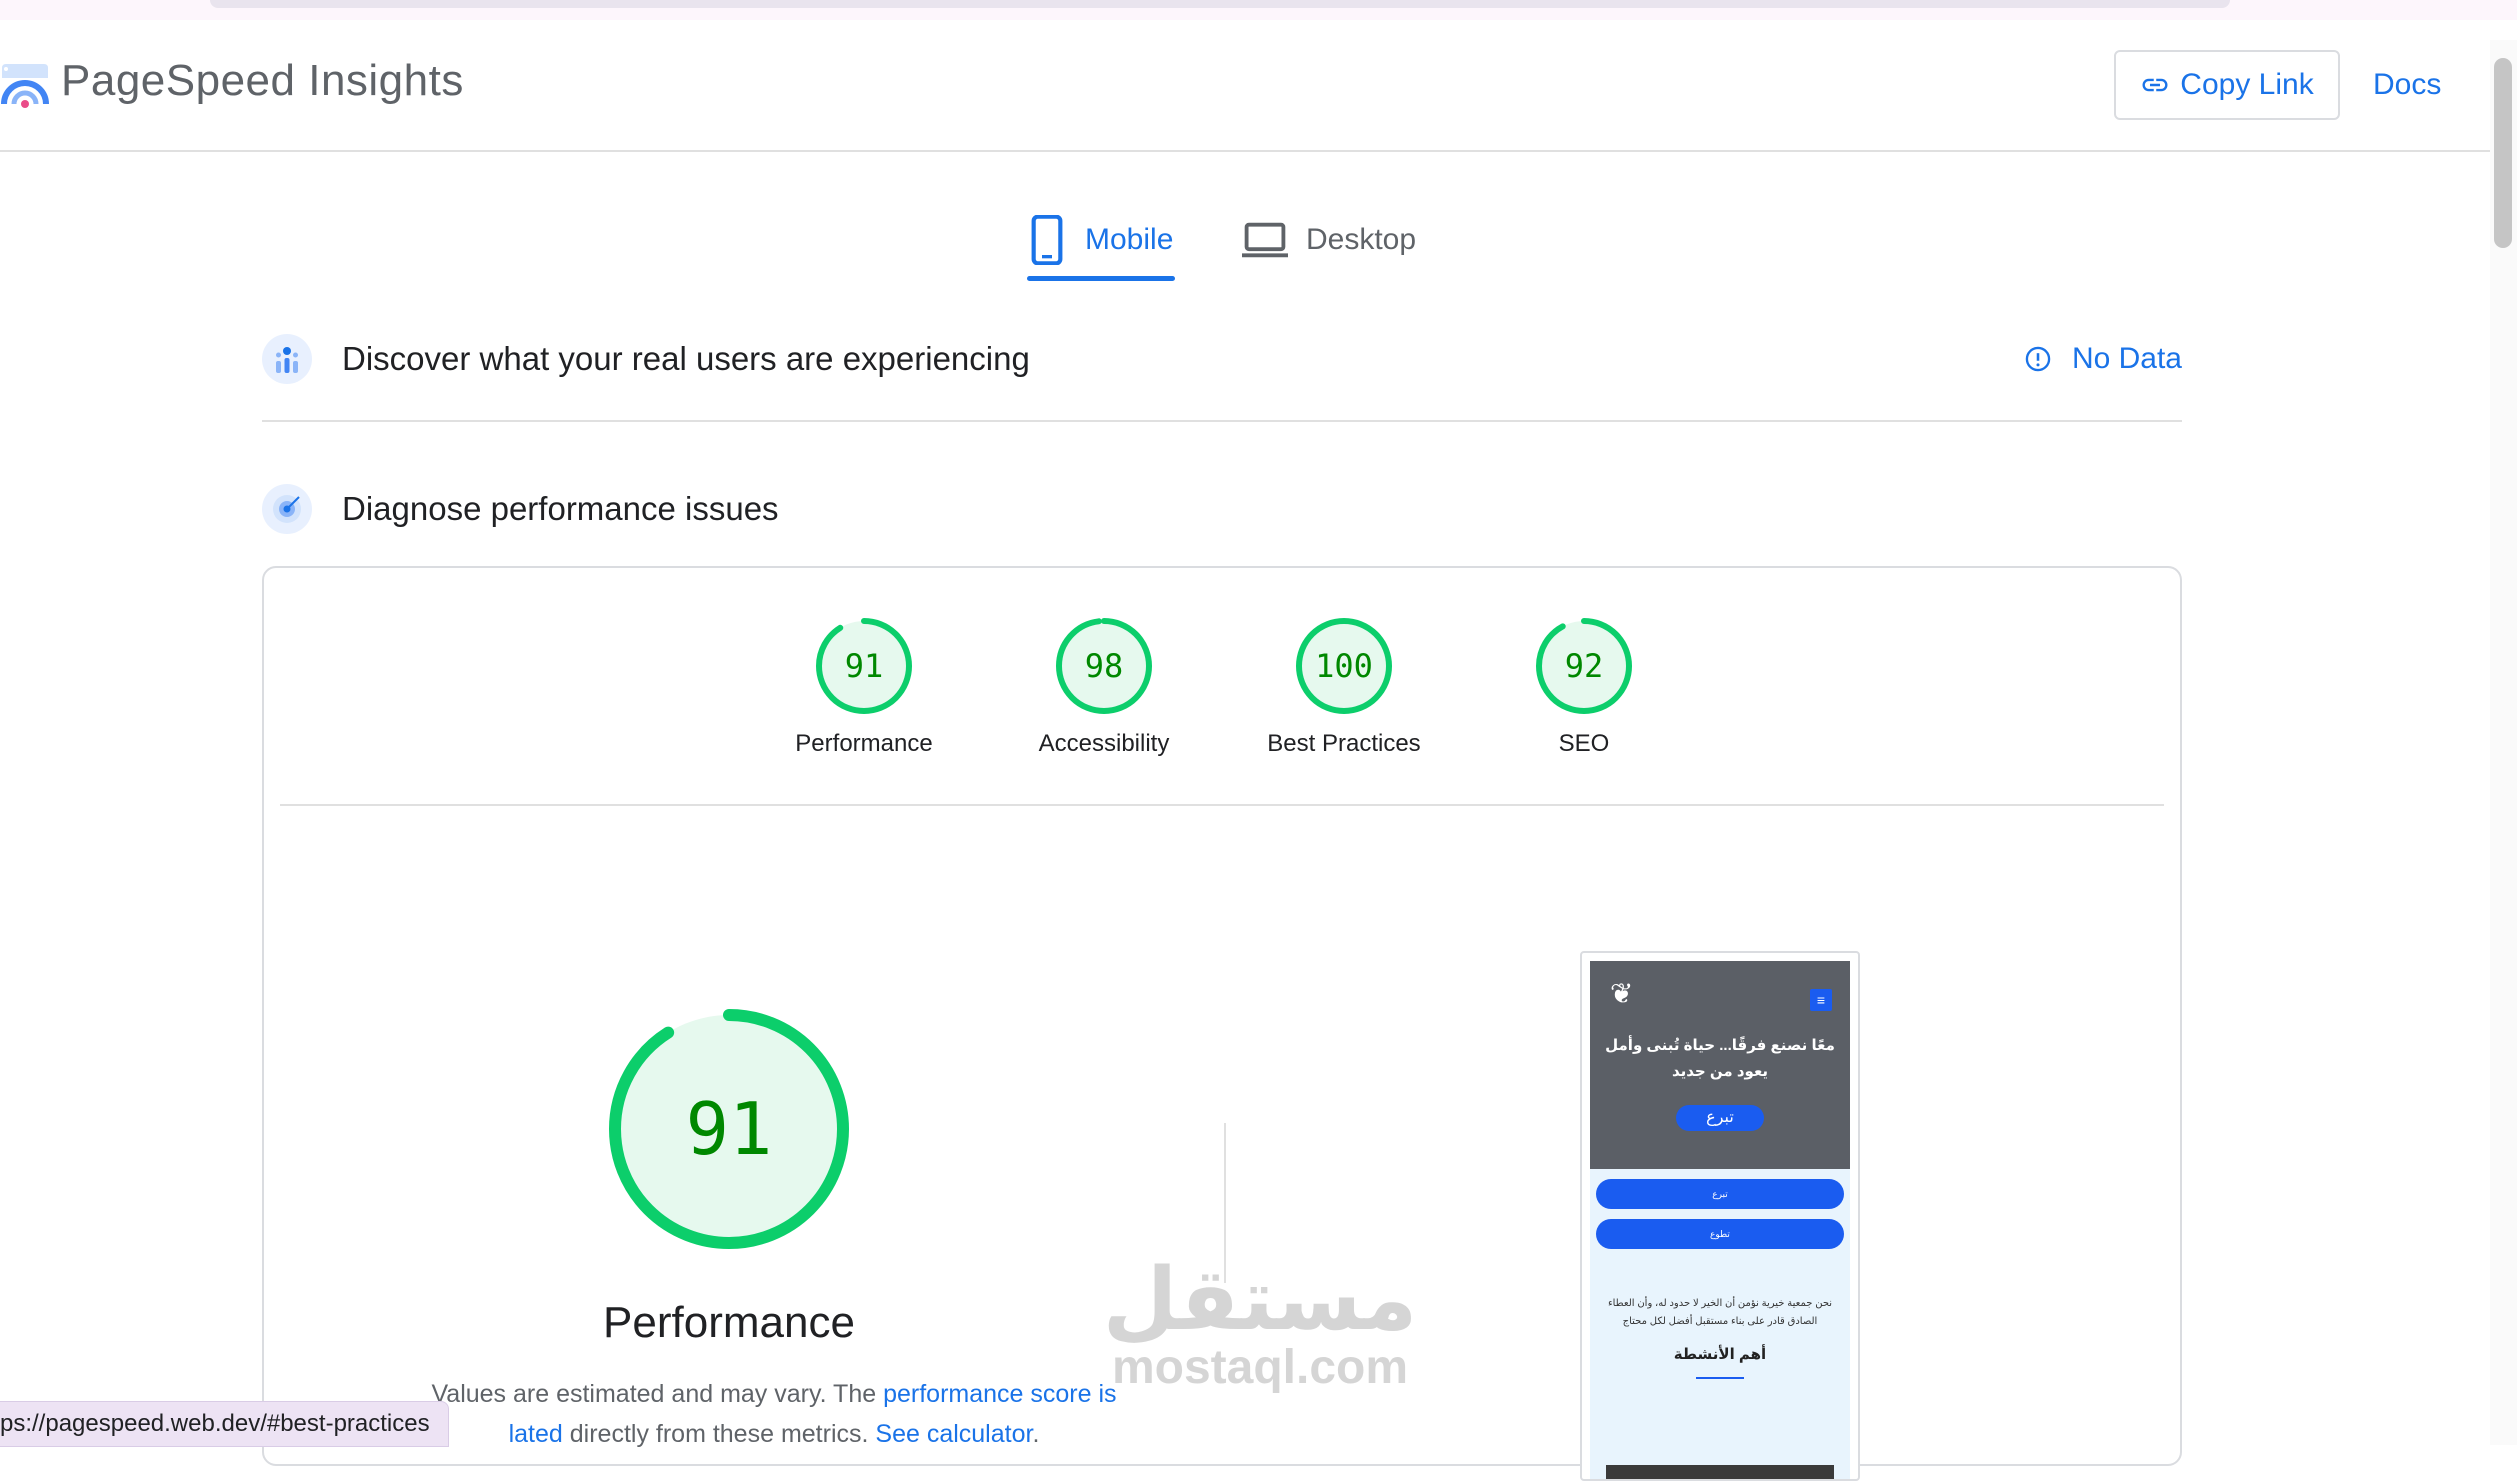  I want to click on see-calculator-link: See calculator, so click(953, 1434).